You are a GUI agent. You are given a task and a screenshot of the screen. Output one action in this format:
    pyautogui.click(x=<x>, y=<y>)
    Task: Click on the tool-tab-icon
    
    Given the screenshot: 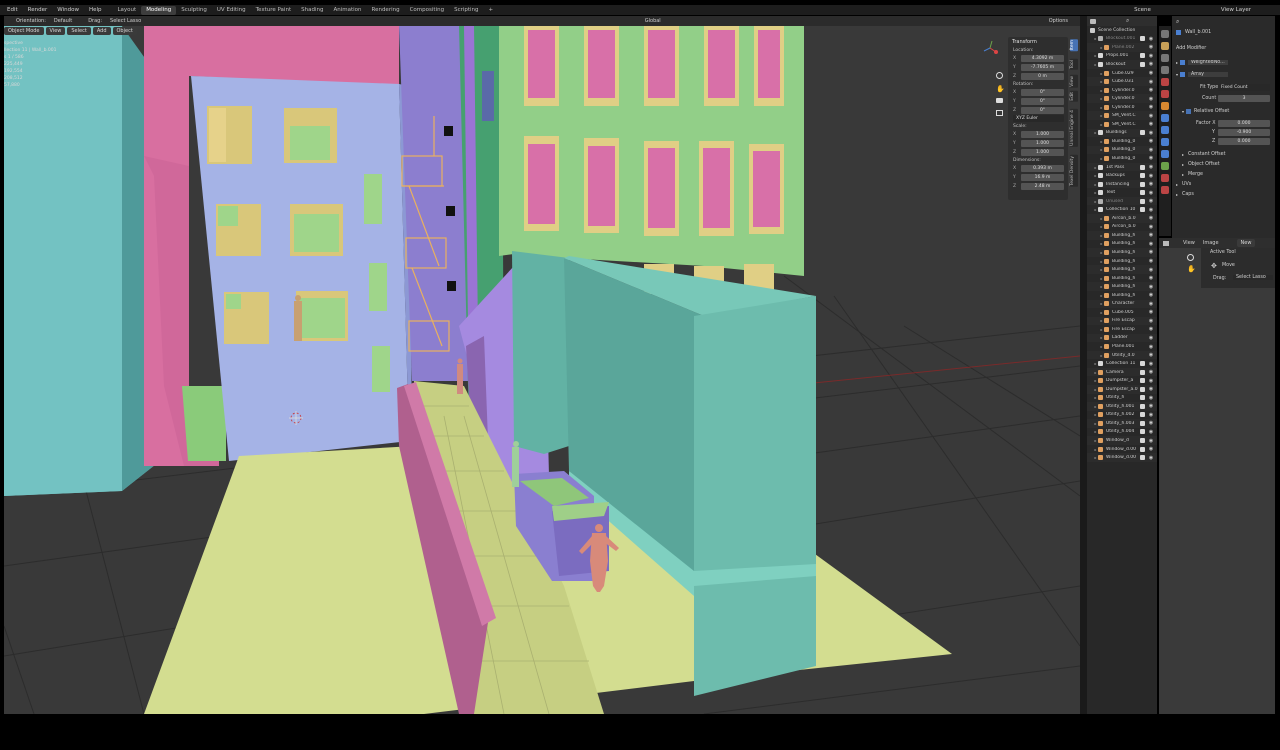 What is the action you would take?
    pyautogui.click(x=1165, y=34)
    